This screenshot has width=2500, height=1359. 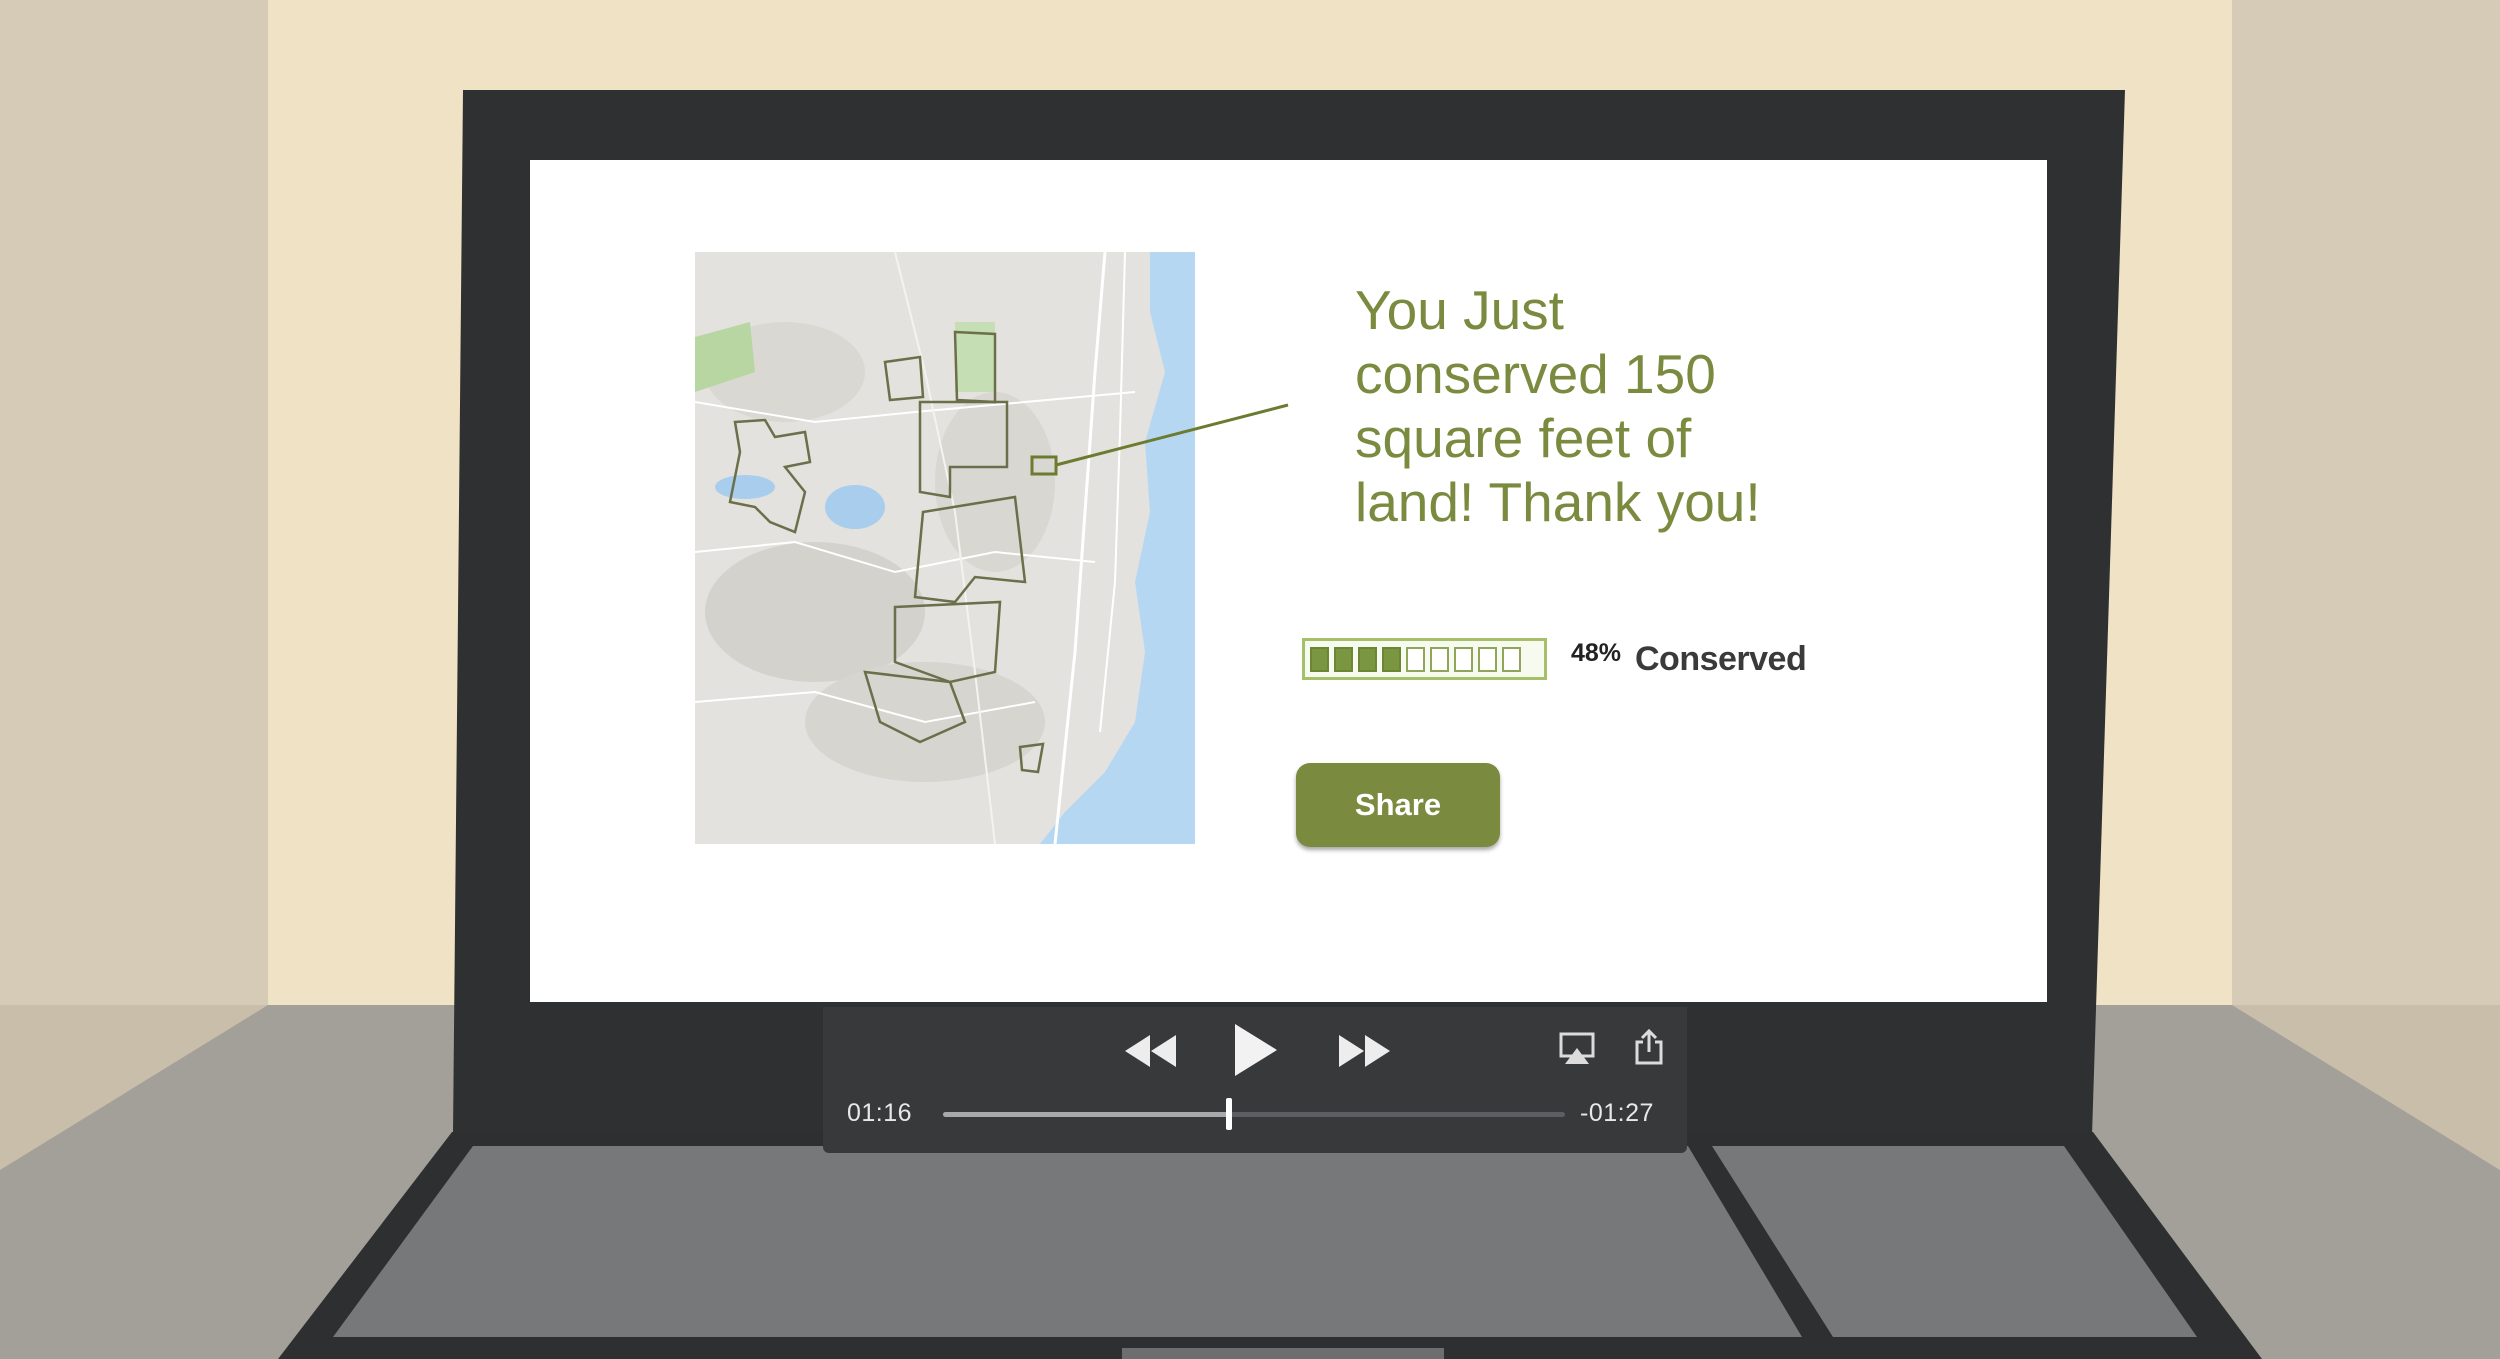 What do you see at coordinates (1721, 659) in the screenshot?
I see `progress-label: Conserved` at bounding box center [1721, 659].